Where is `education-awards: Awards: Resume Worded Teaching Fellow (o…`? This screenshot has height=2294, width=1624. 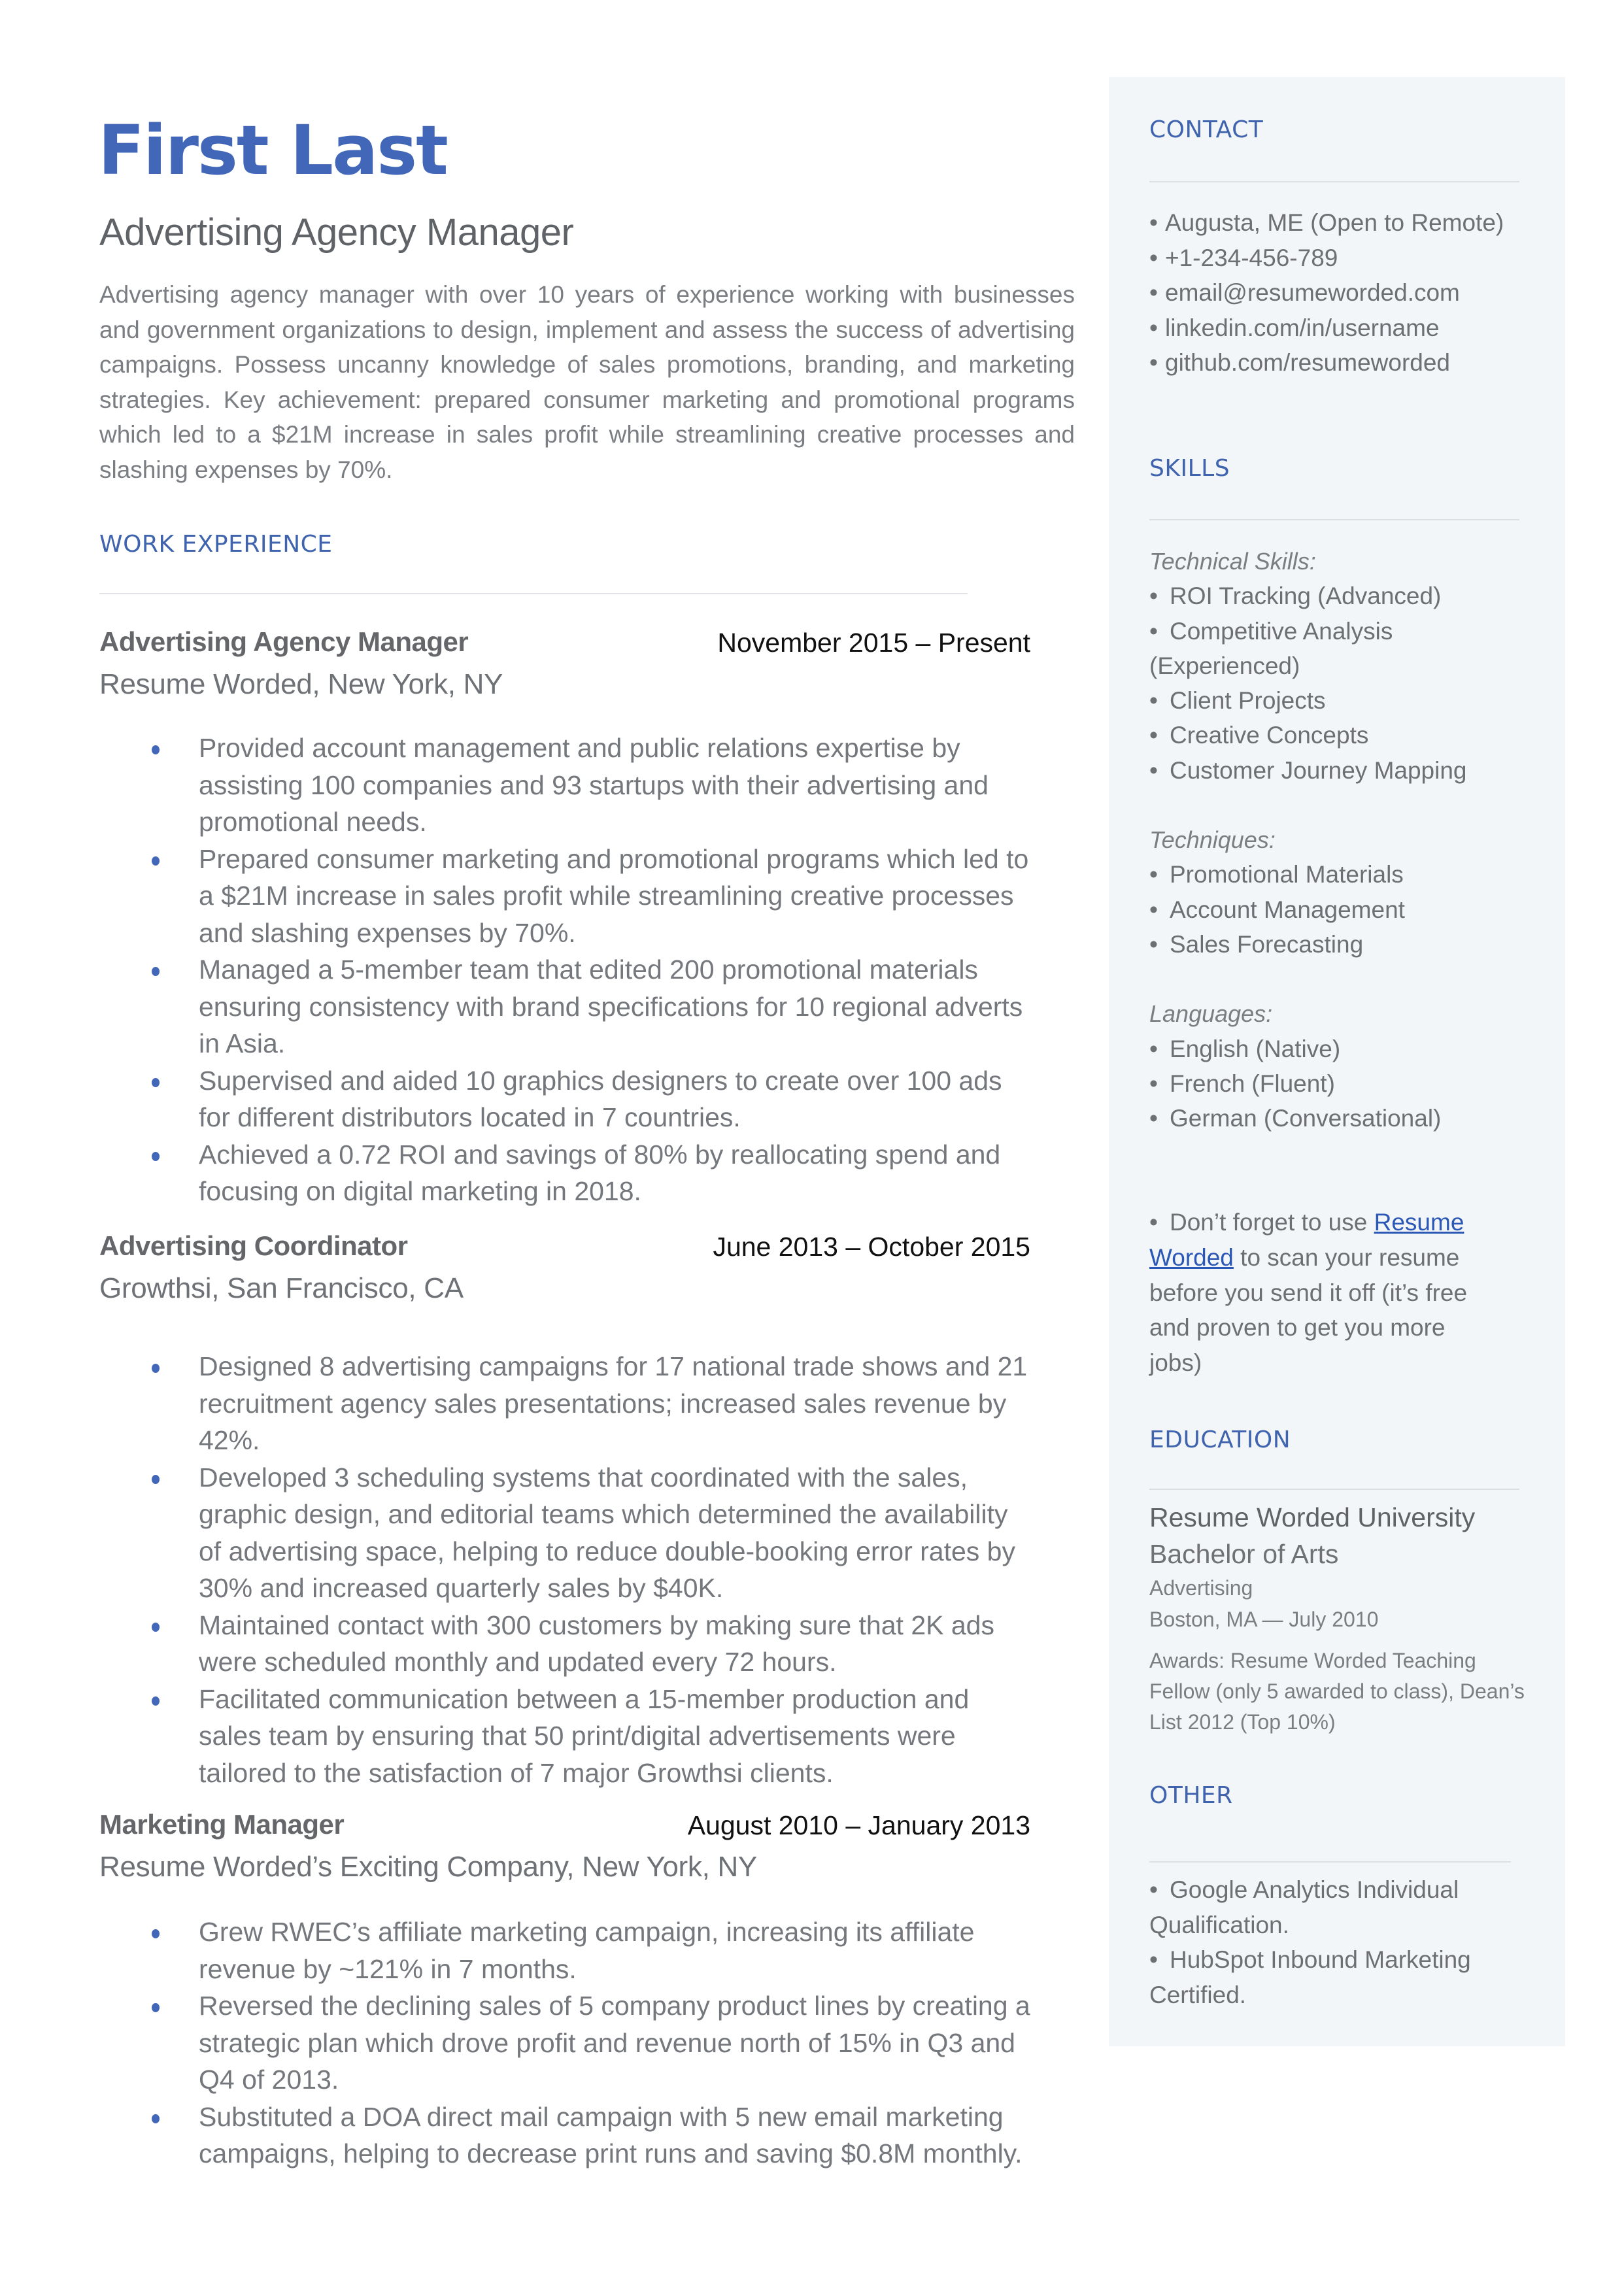
education-awards: Awards: Resume Worded Teaching Fellow (o… is located at coordinates (1337, 1692).